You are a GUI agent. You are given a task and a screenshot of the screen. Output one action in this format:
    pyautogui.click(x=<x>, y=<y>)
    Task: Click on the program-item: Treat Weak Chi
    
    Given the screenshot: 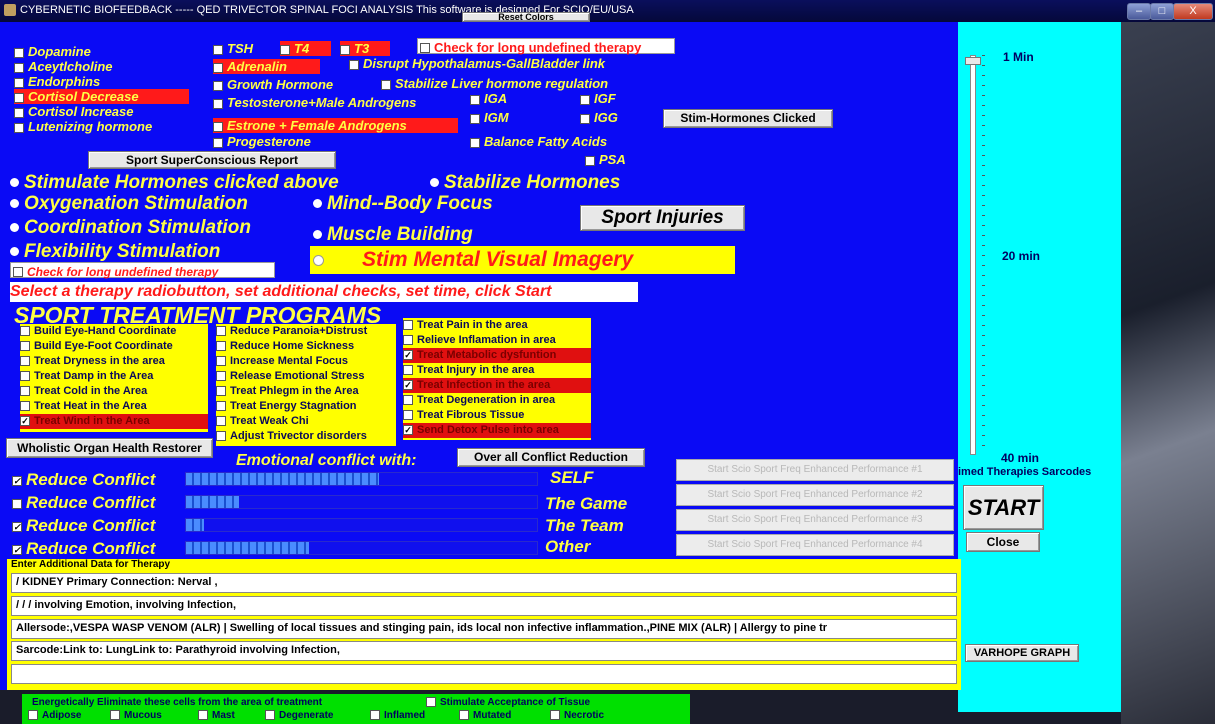 What is the action you would take?
    pyautogui.click(x=306, y=421)
    